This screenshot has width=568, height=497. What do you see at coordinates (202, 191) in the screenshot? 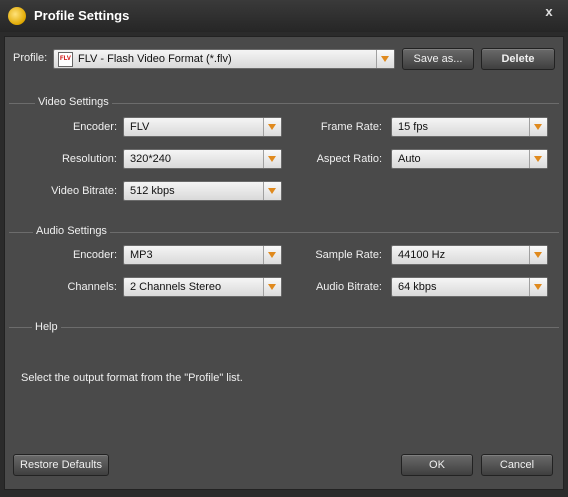
I see `video-bitrate-select: 512 kbps` at bounding box center [202, 191].